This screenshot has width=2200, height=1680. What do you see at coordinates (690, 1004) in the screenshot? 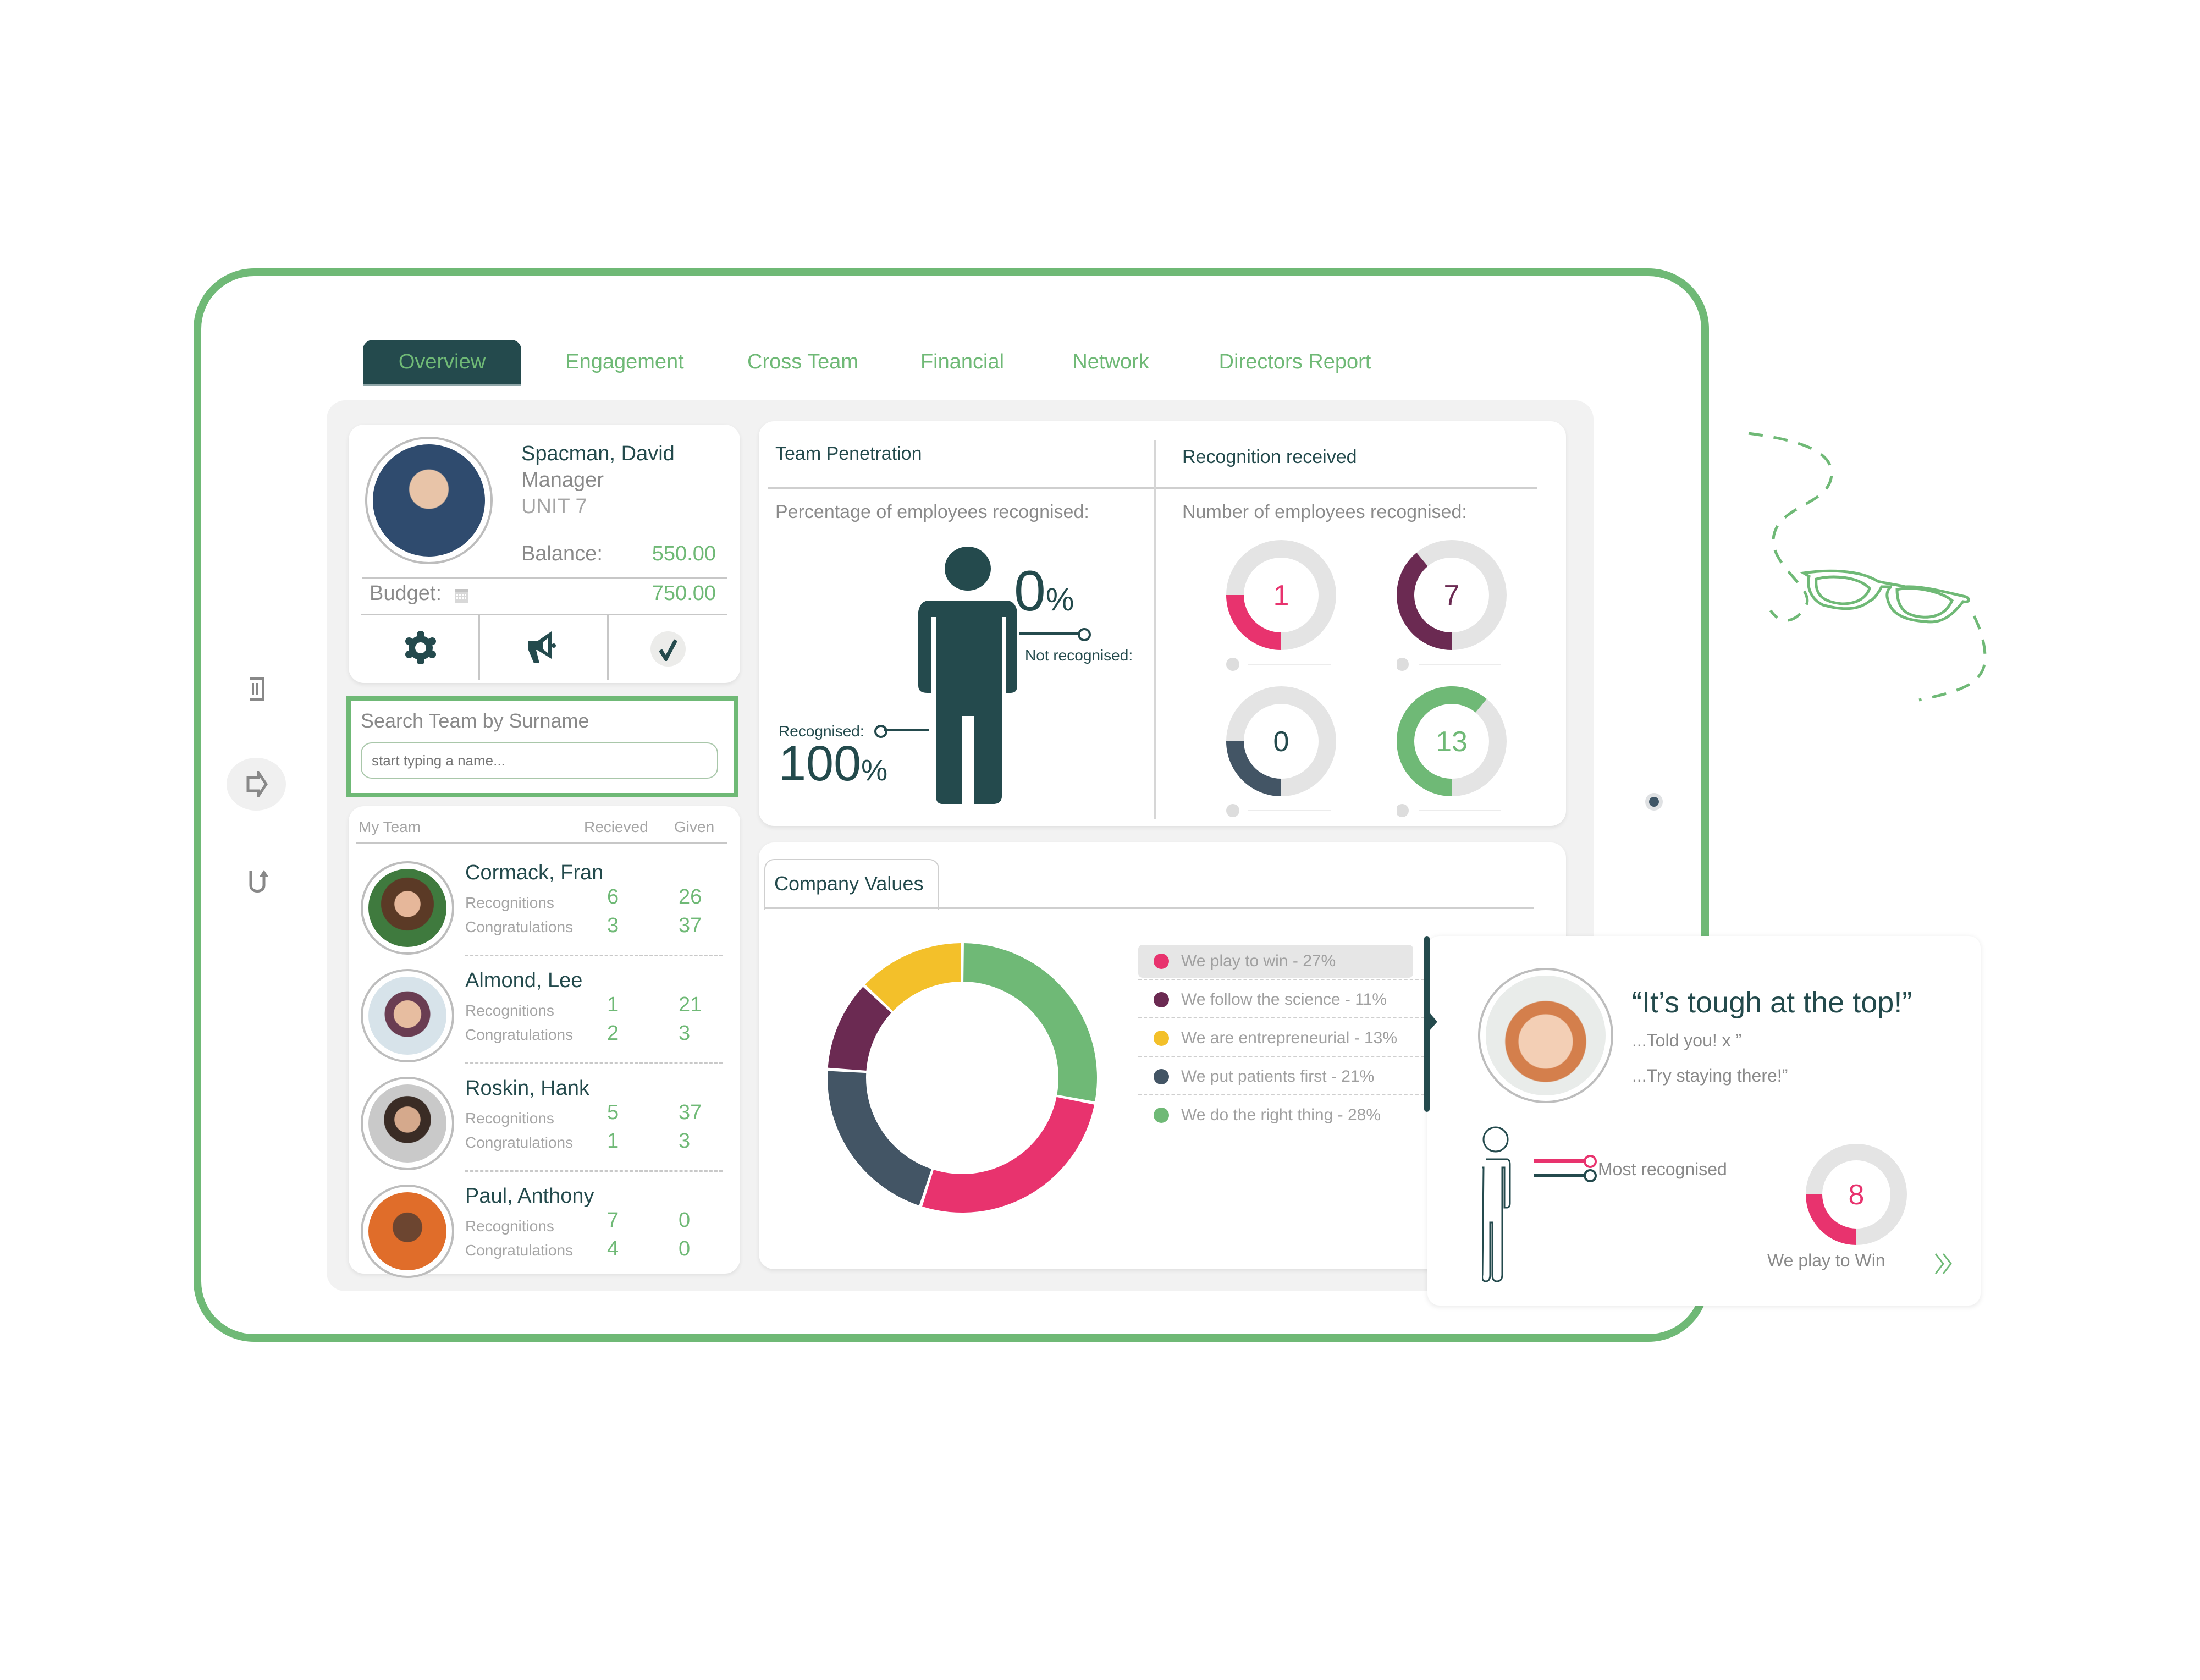
I see `recognitions-given: 21` at bounding box center [690, 1004].